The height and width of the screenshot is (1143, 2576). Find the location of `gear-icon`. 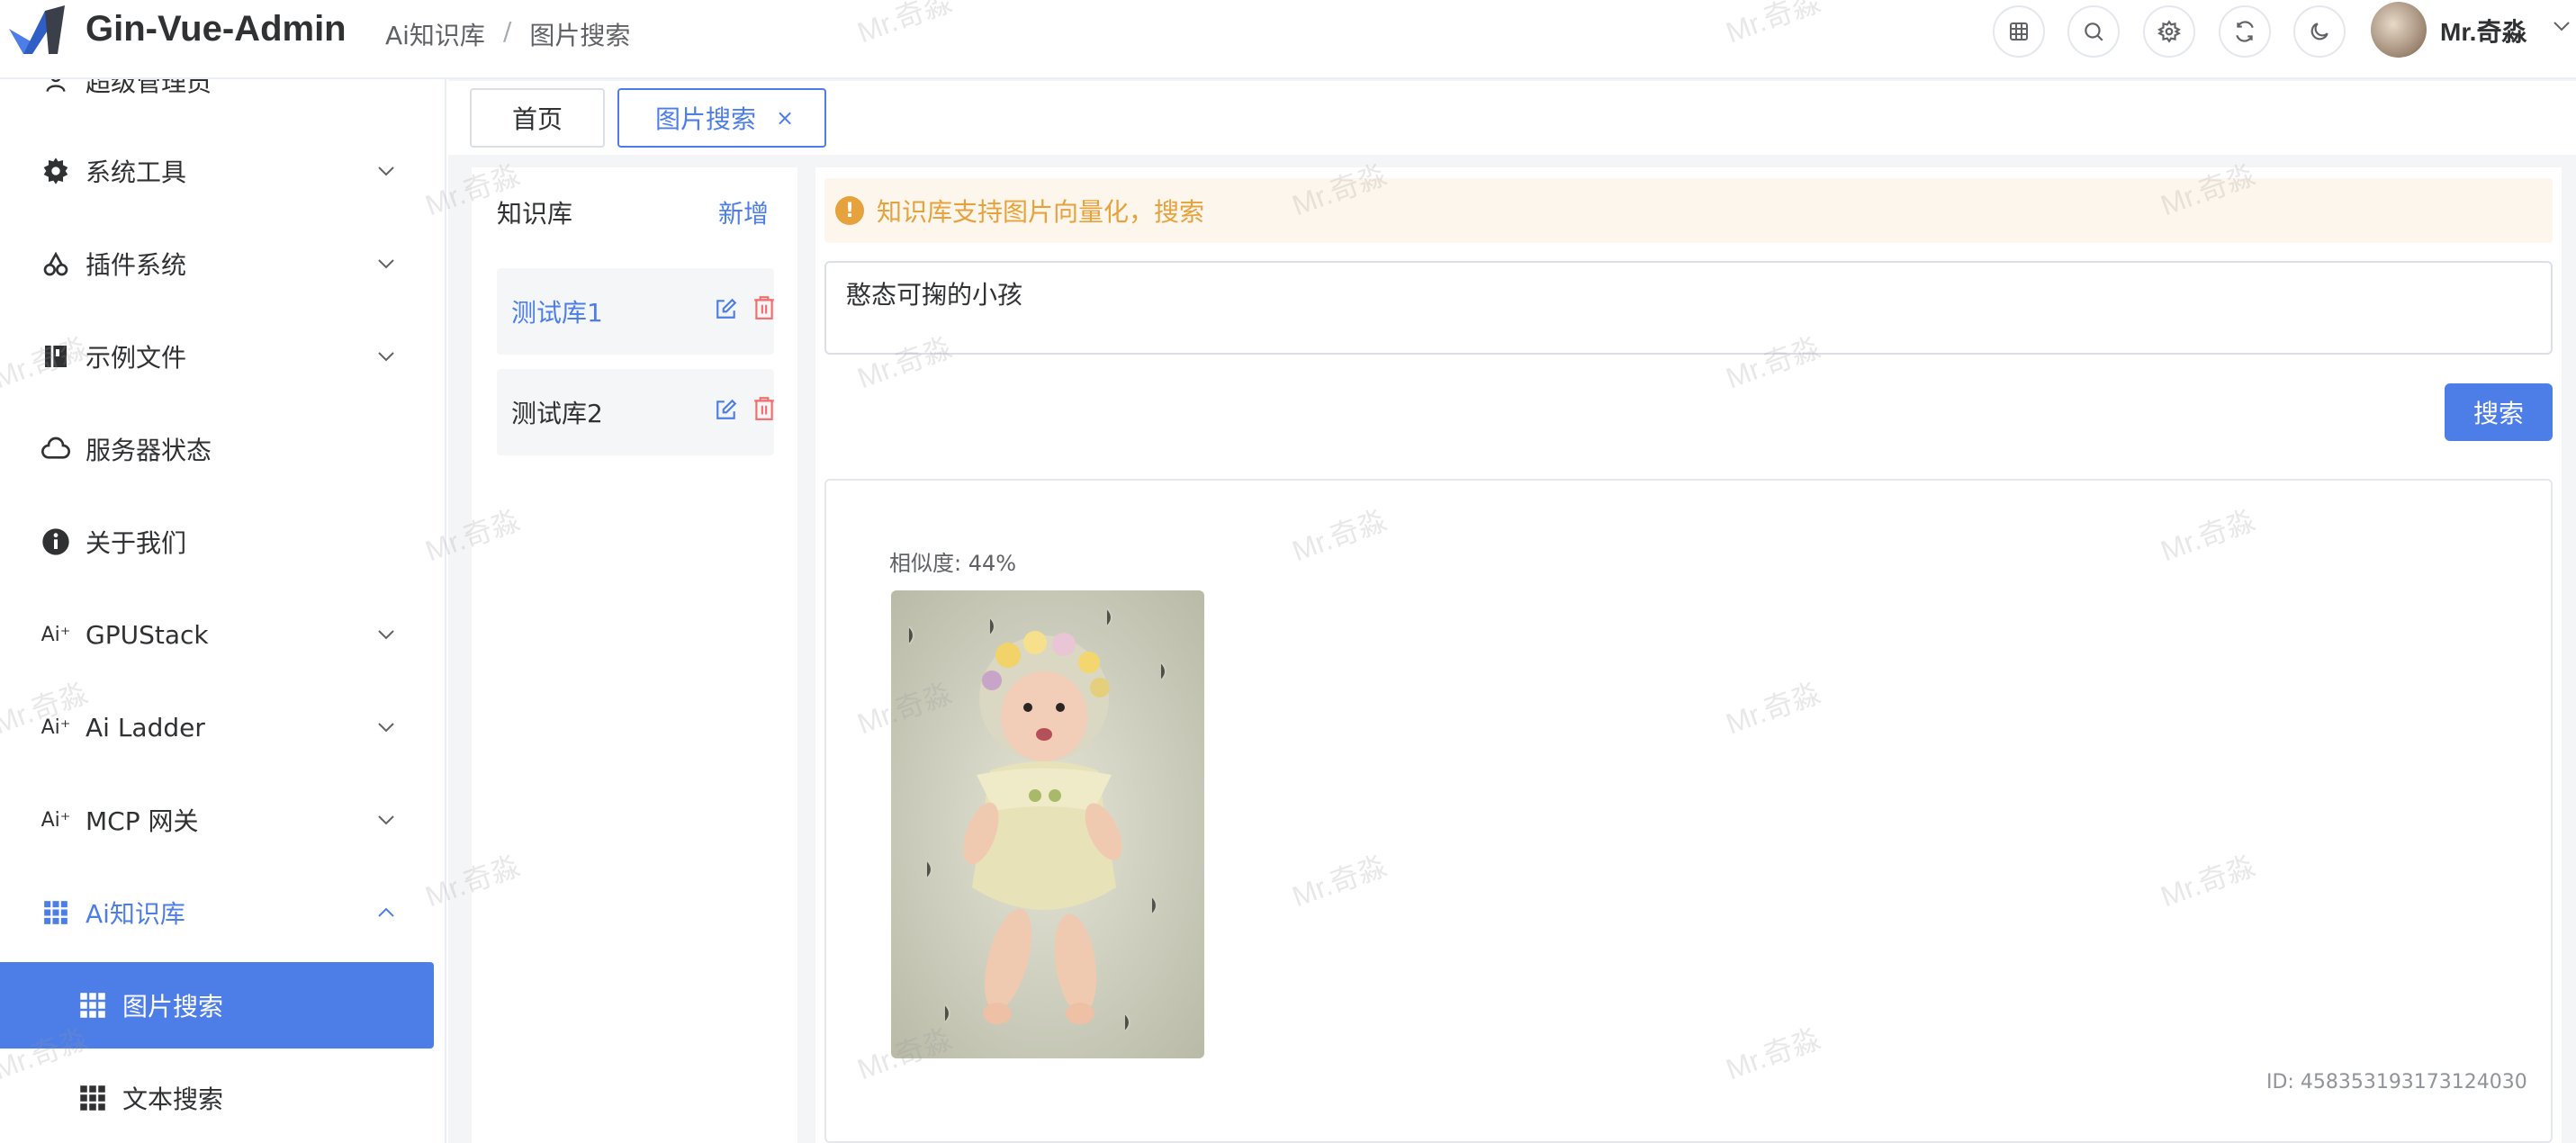

gear-icon is located at coordinates (56, 171).